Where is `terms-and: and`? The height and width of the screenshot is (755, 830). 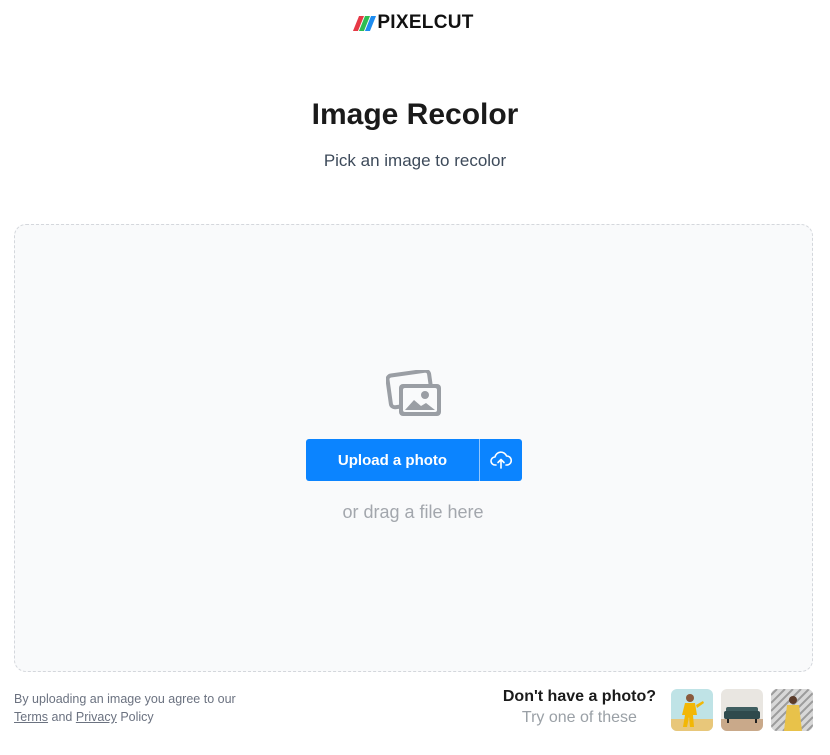
terms-and: and is located at coordinates (62, 717).